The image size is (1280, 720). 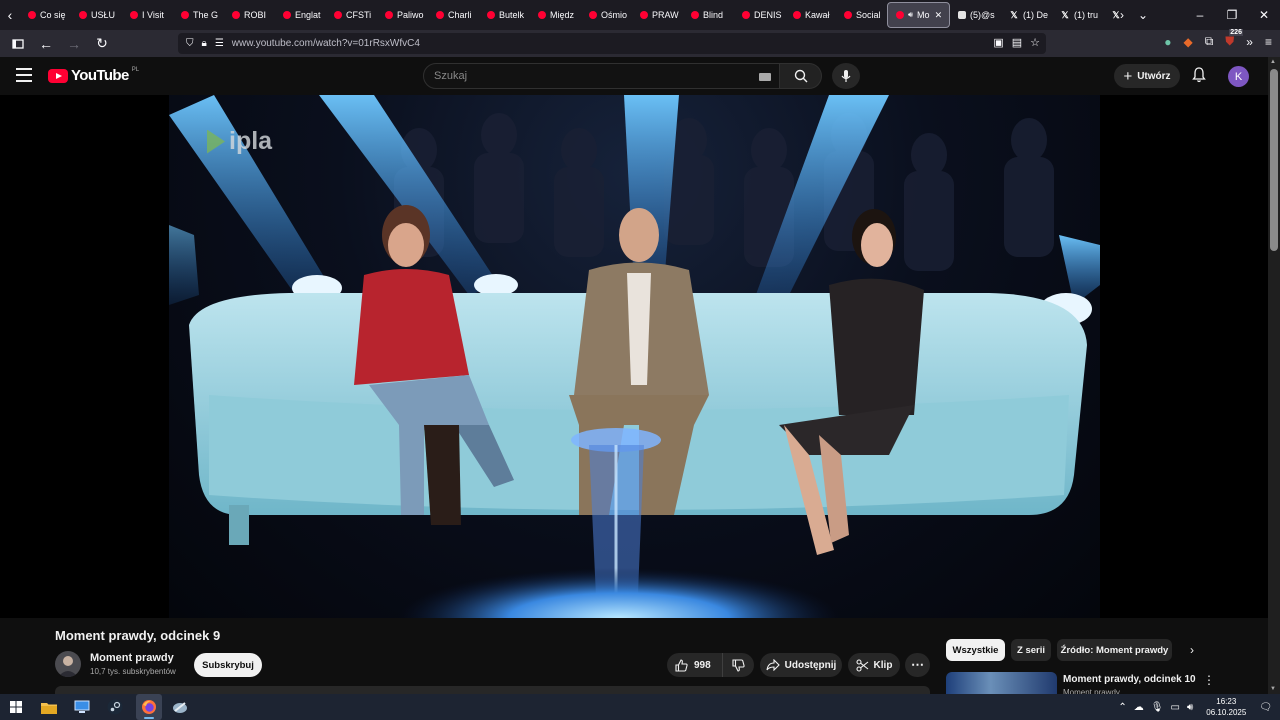 I want to click on restore-icon: ❐, so click(x=1232, y=15).